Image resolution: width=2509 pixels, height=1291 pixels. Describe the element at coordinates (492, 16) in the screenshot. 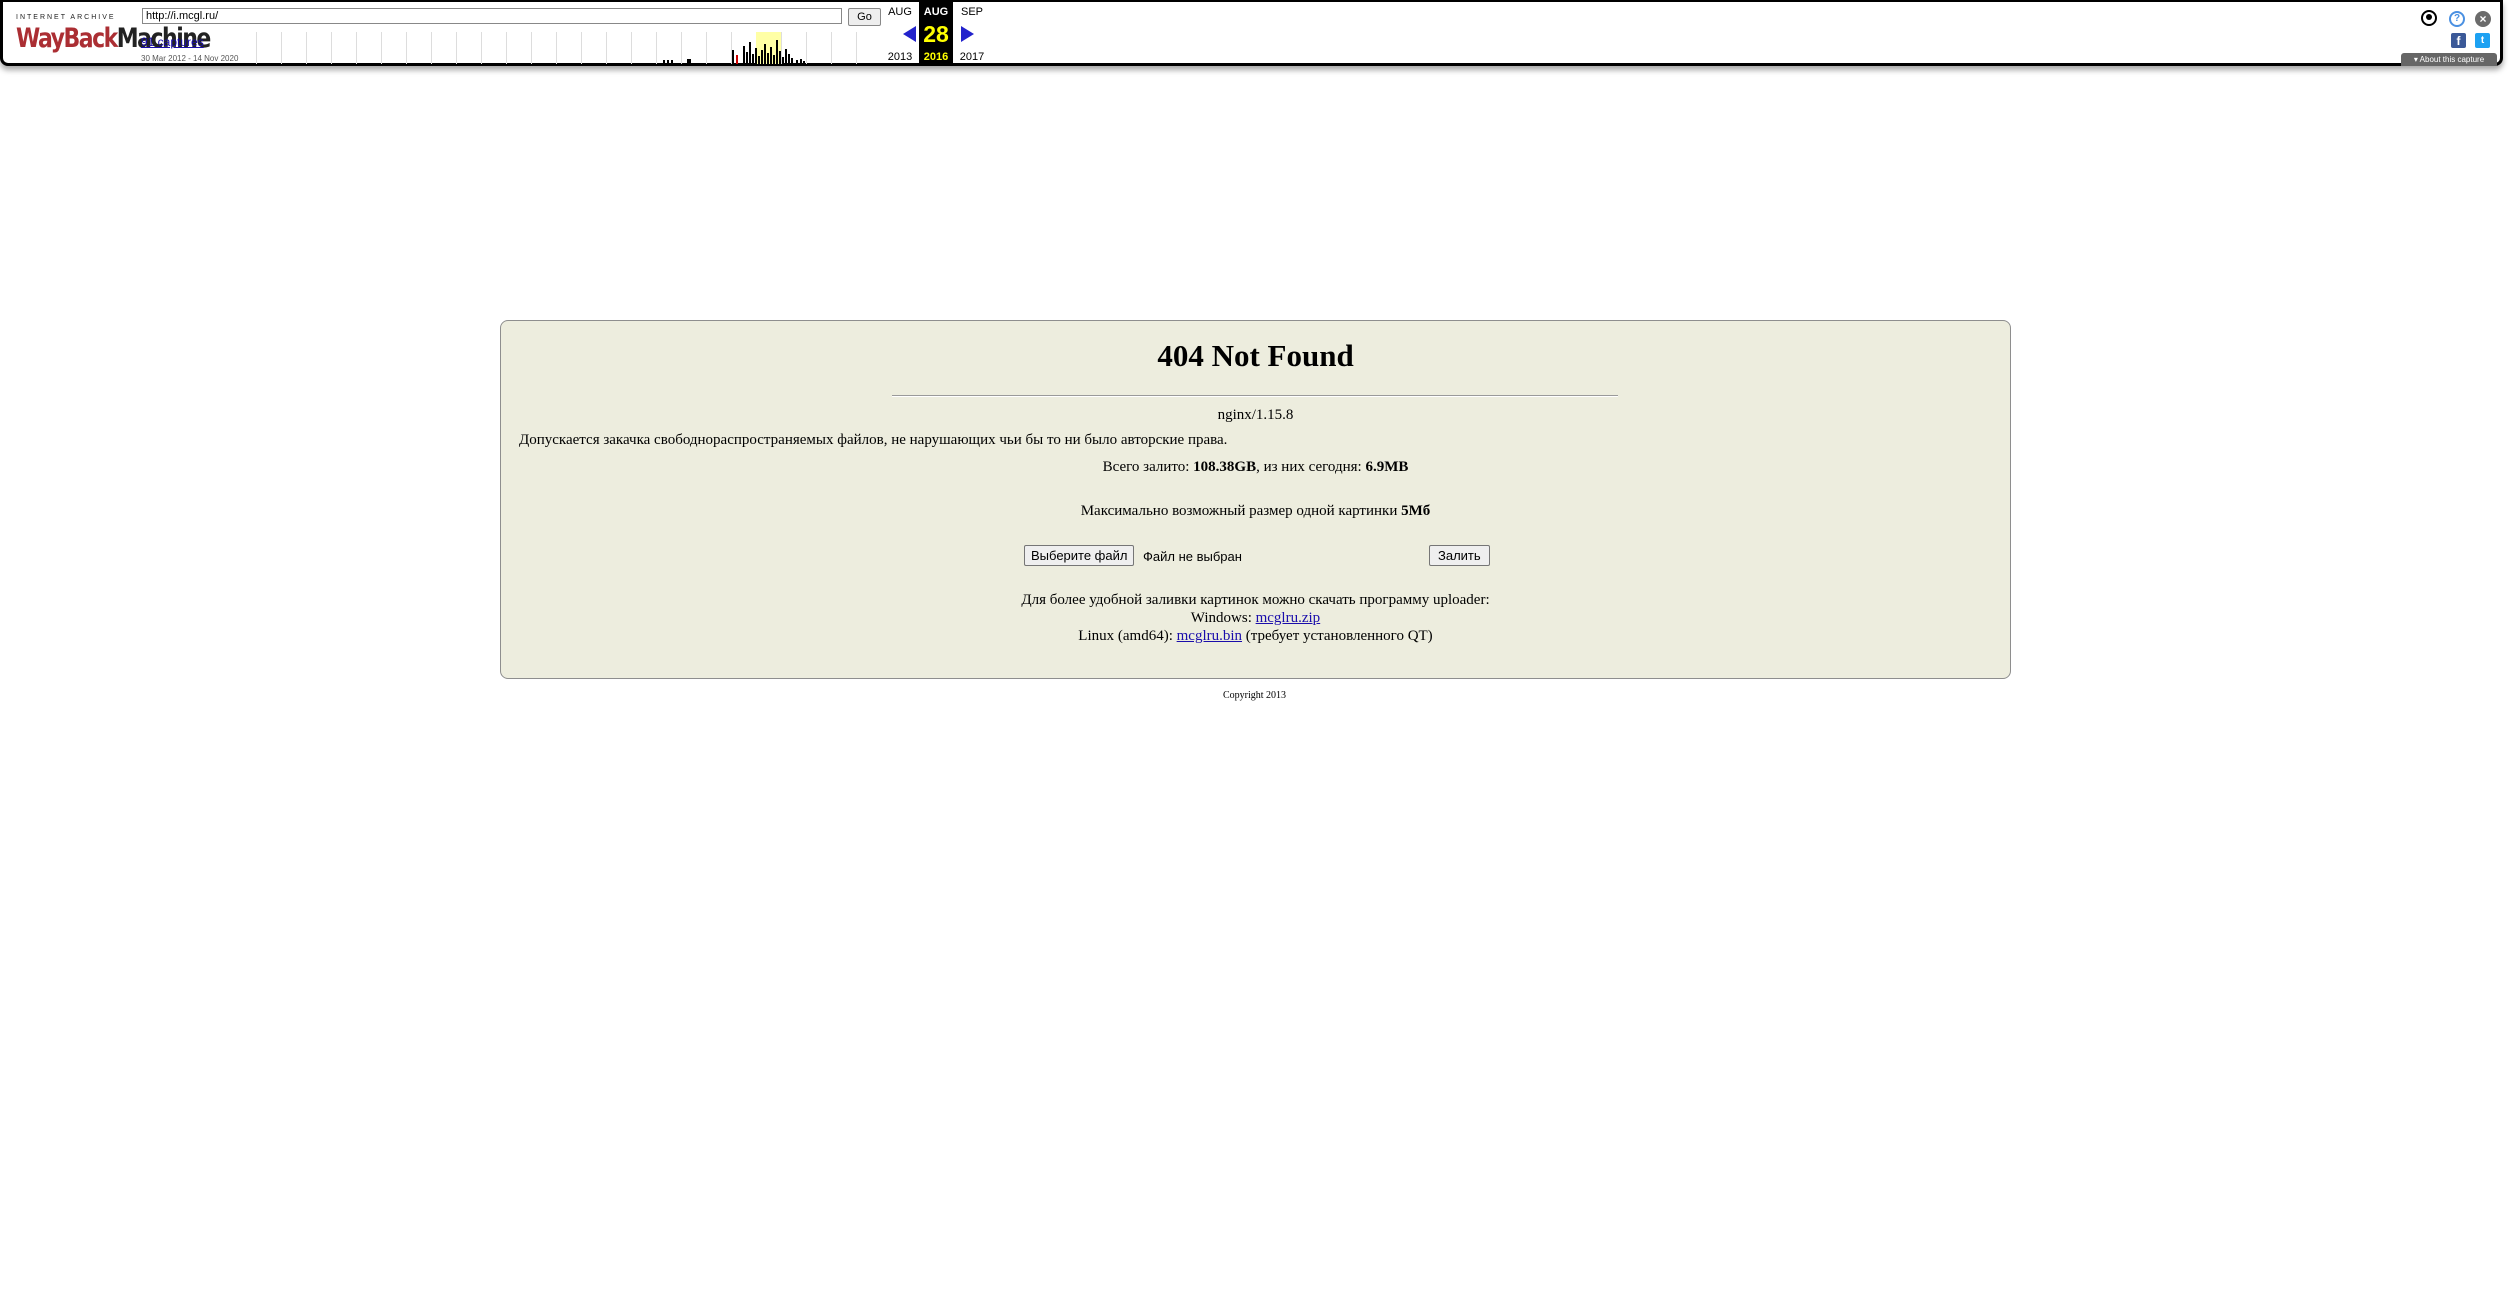

I see `wayback-url-input` at that location.